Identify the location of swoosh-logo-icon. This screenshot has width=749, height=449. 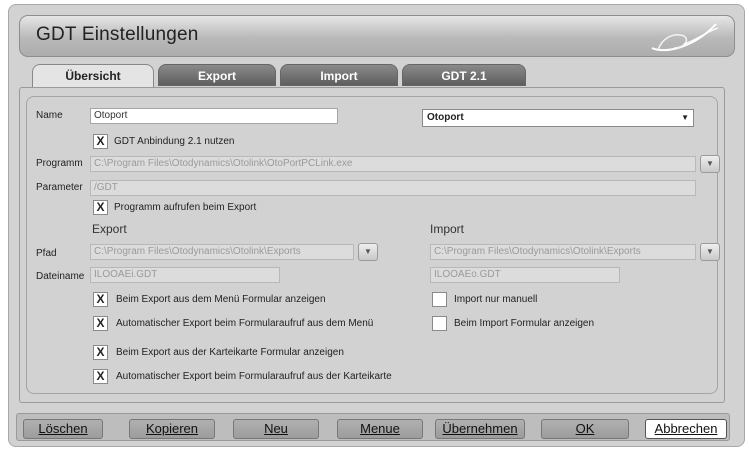
(685, 37).